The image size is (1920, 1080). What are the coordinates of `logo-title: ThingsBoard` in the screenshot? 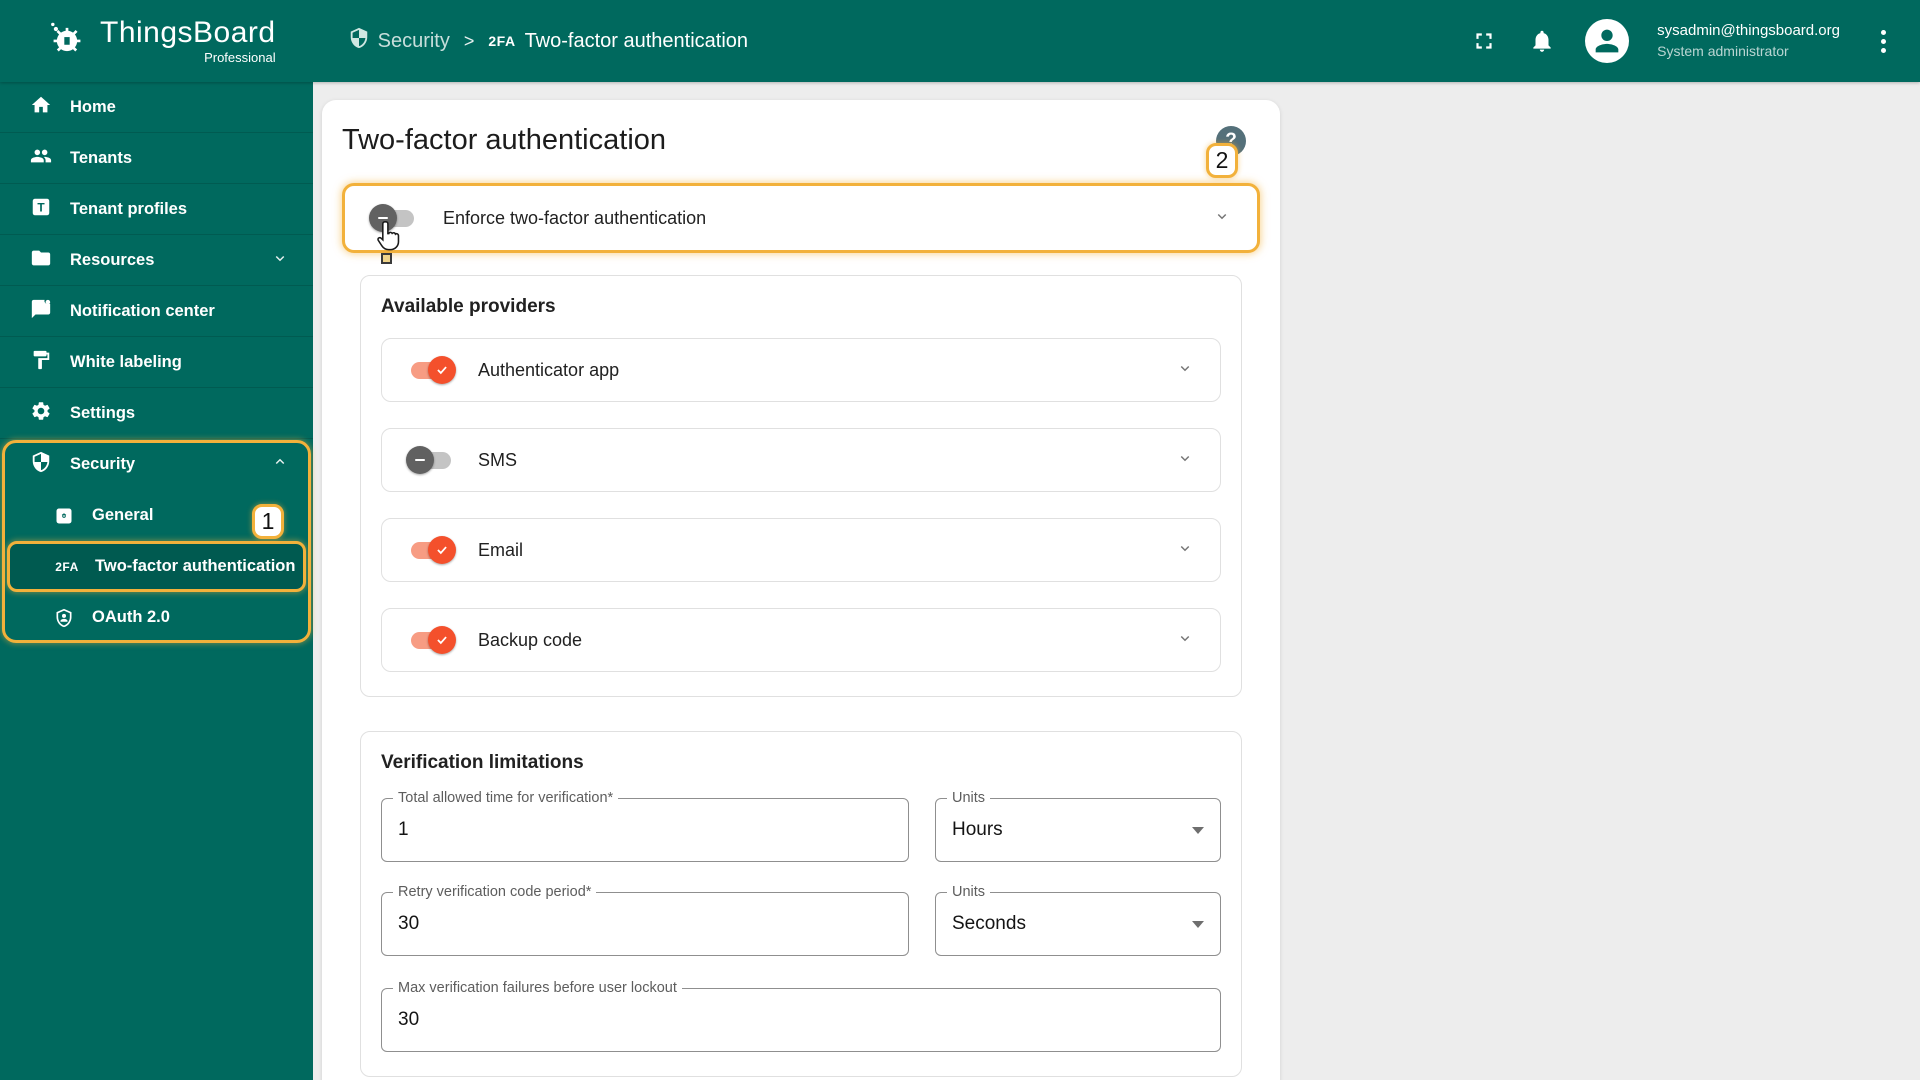 It's located at (188, 32).